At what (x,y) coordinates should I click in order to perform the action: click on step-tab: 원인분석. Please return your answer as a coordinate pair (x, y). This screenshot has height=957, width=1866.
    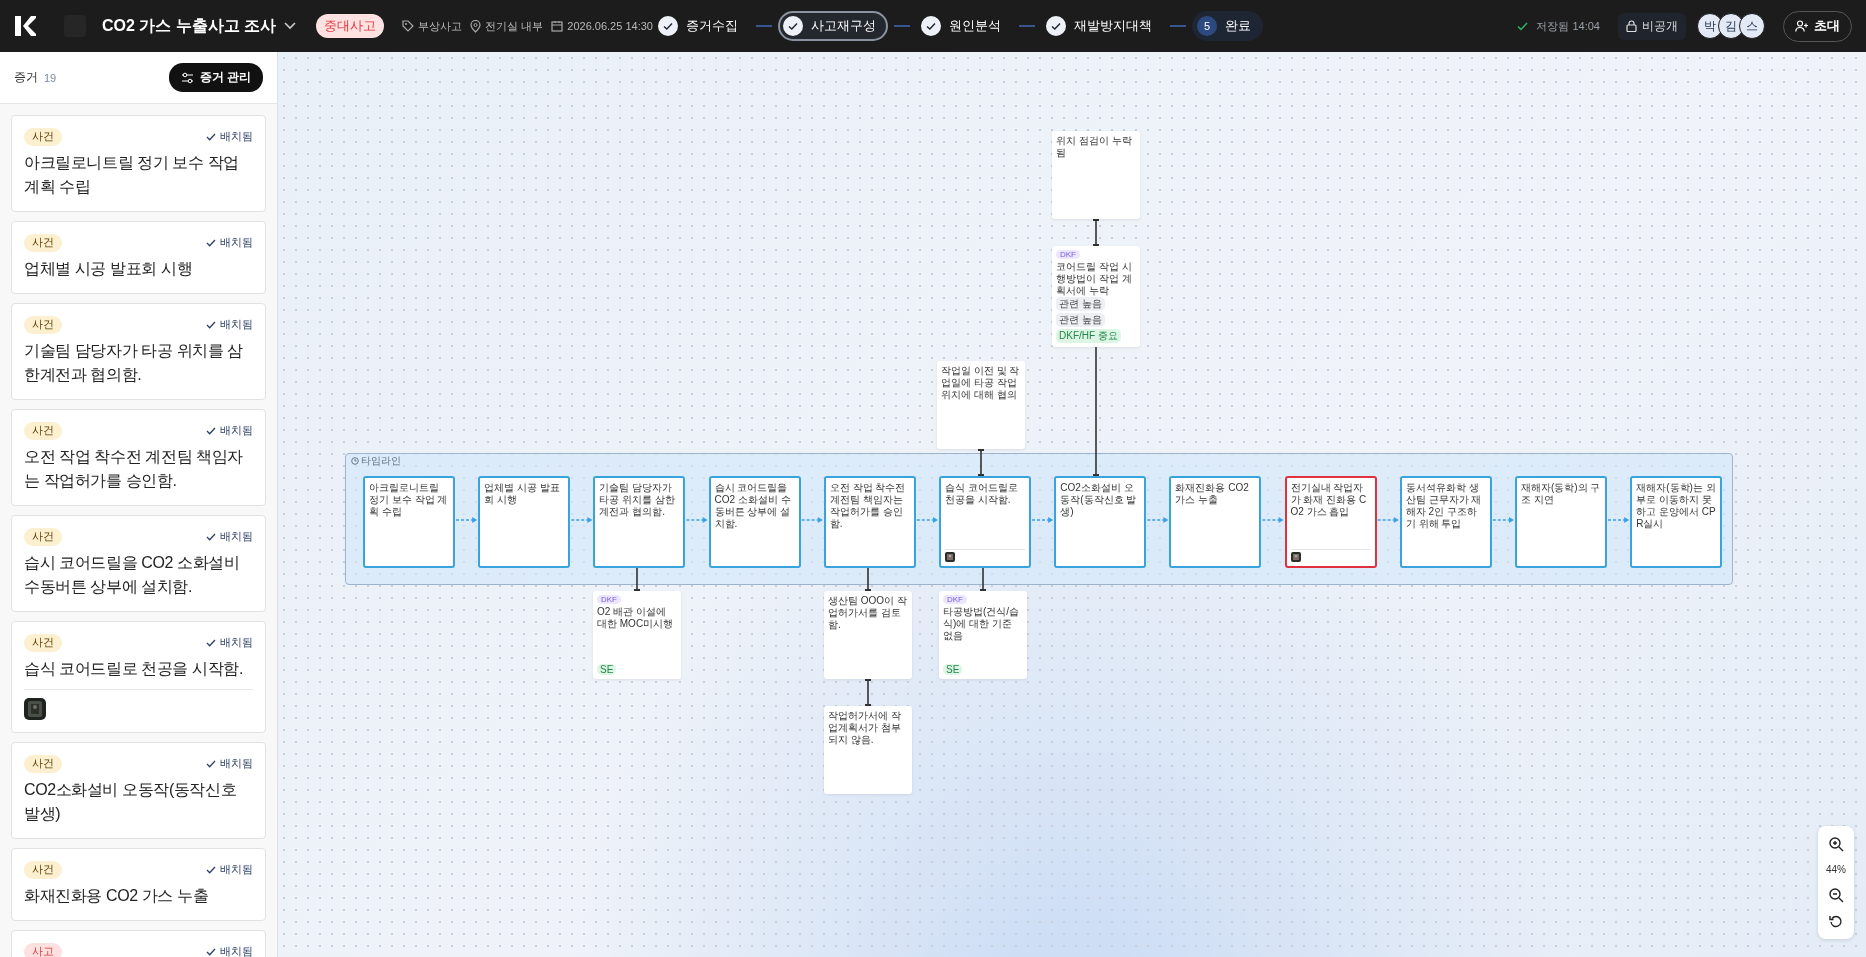
    Looking at the image, I should click on (964, 26).